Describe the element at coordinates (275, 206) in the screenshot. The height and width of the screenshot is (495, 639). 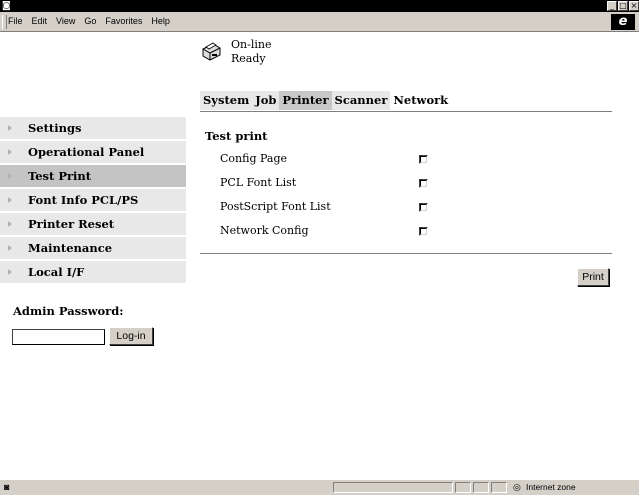
I see `option-label: PostScript Font List` at that location.